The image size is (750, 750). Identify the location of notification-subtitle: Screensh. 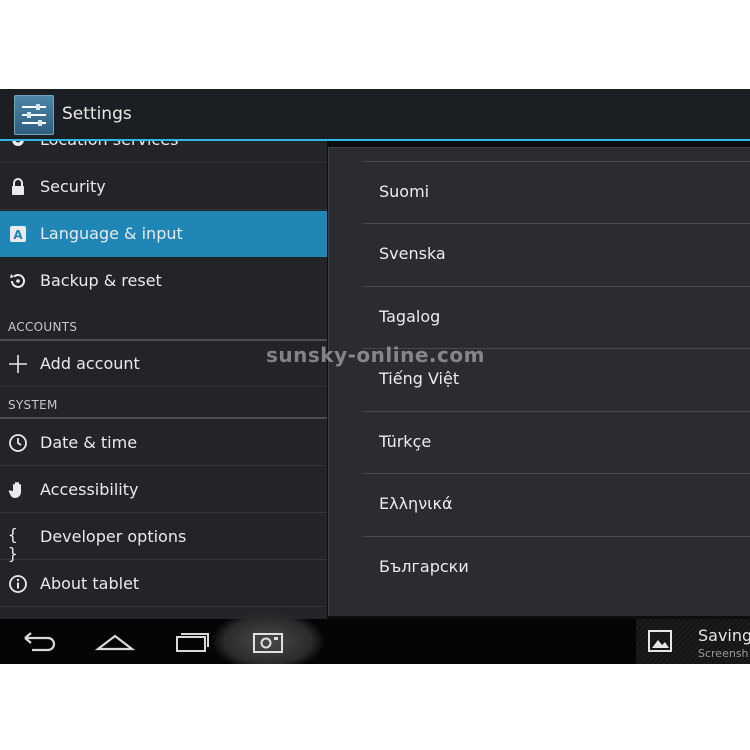
(723, 653).